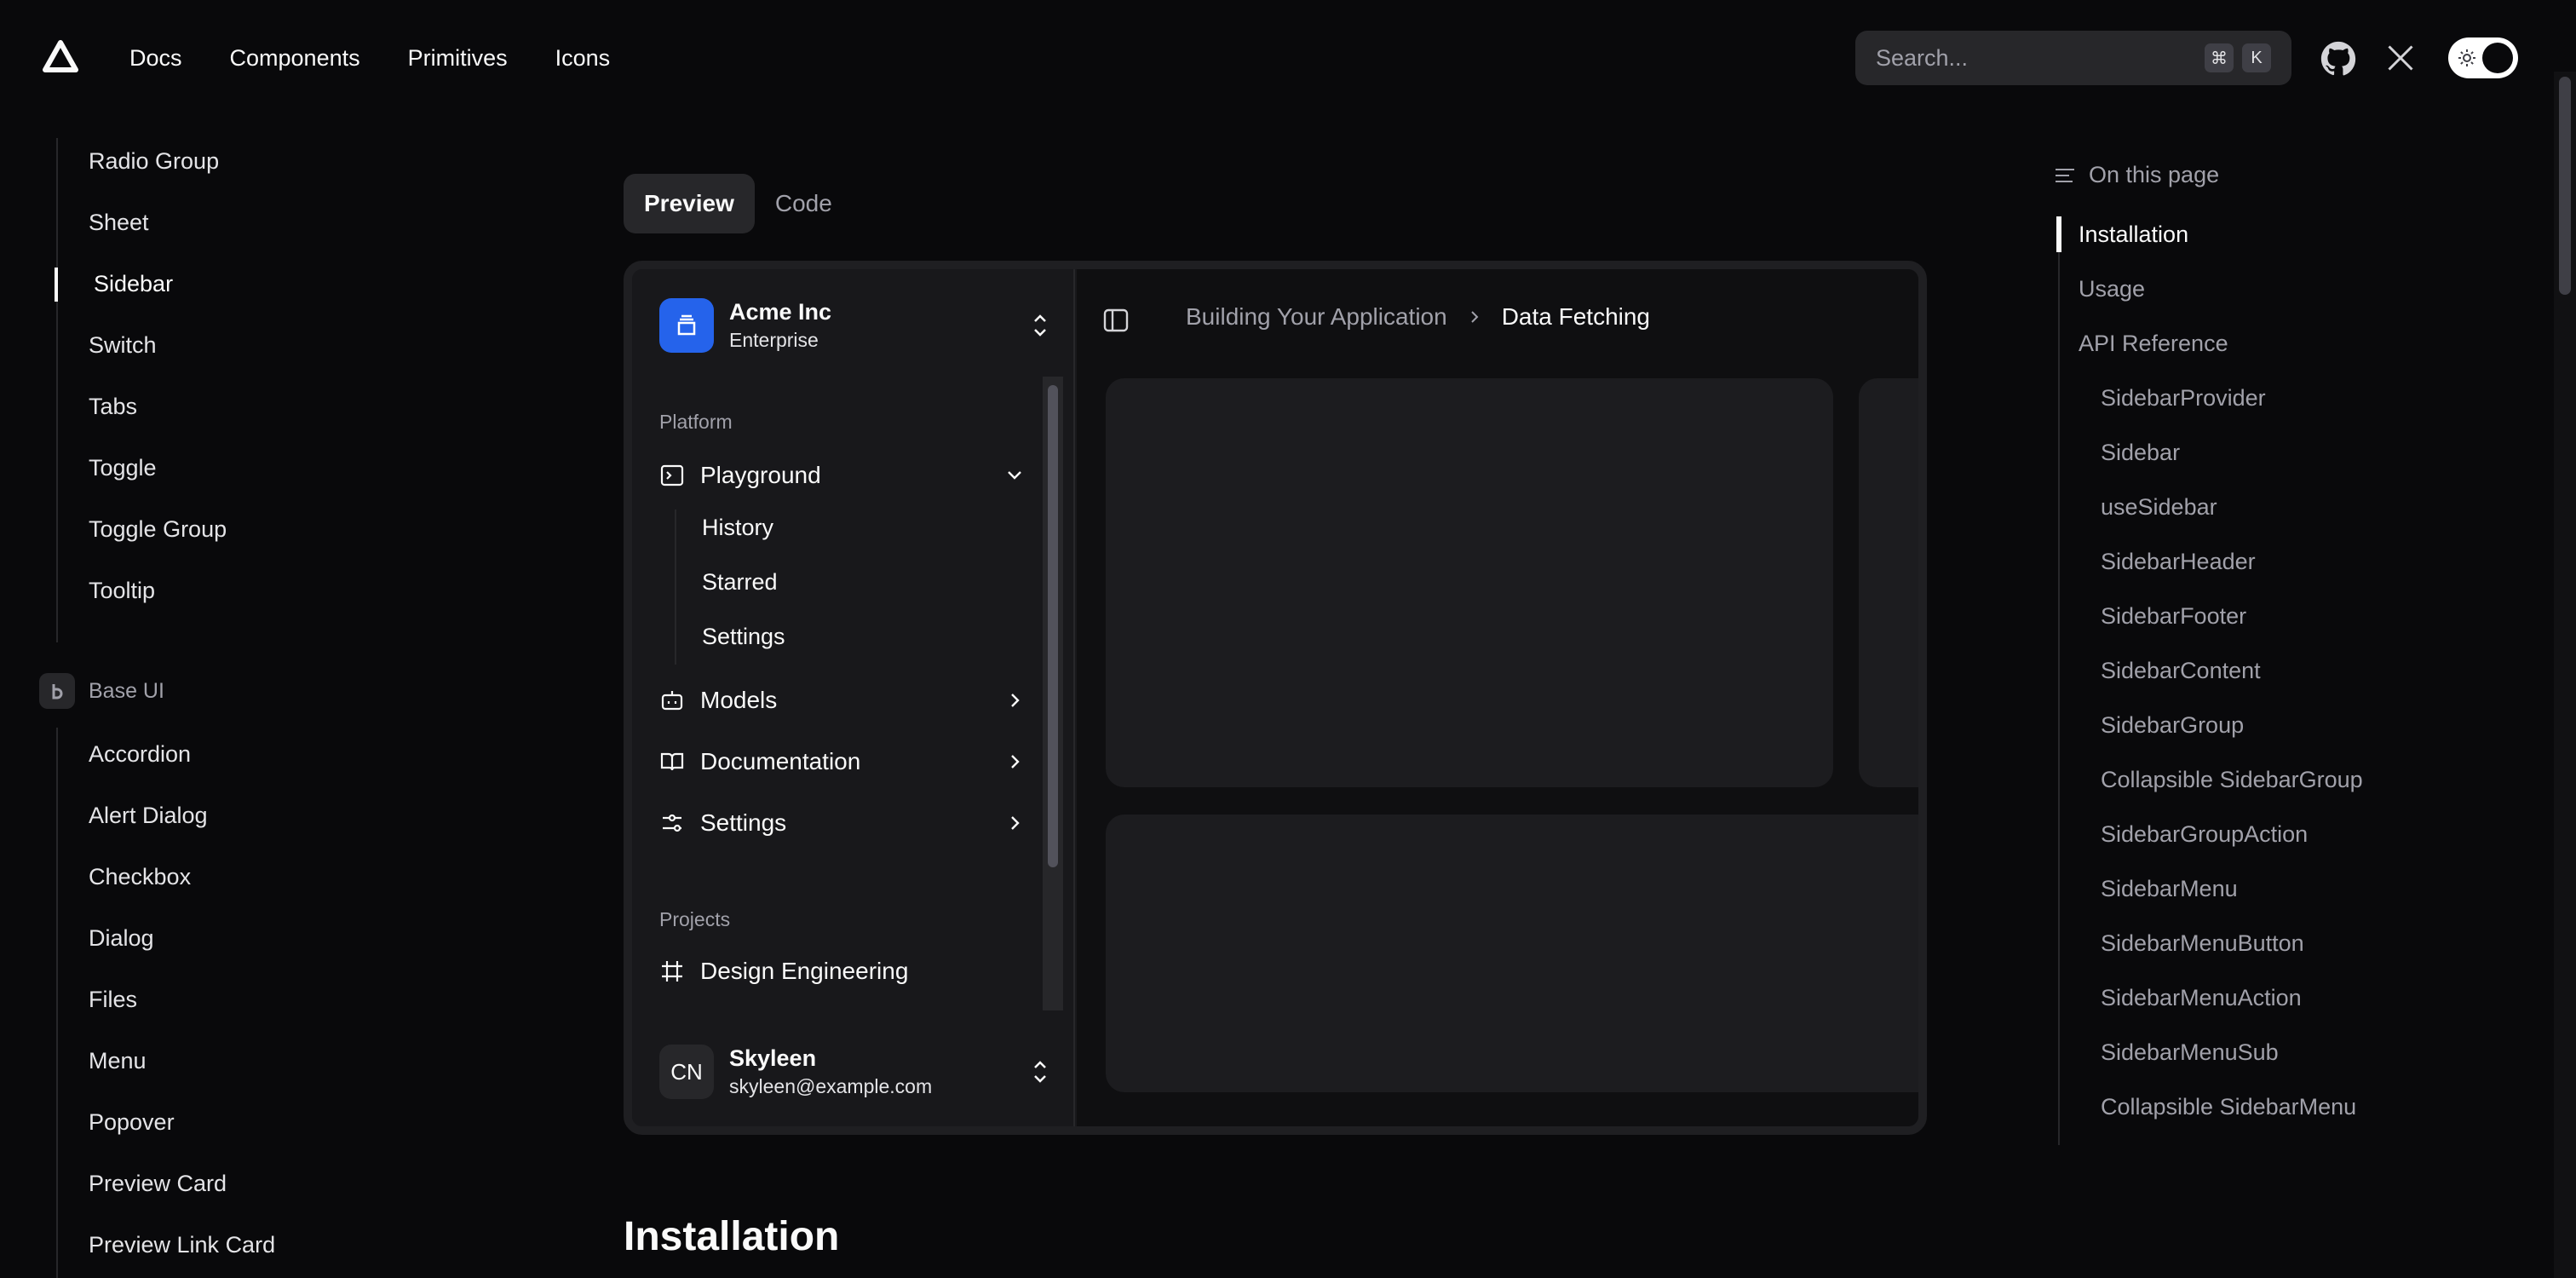 The image size is (2576, 1278). I want to click on shortcut-command-key: ⌘, so click(2220, 57).